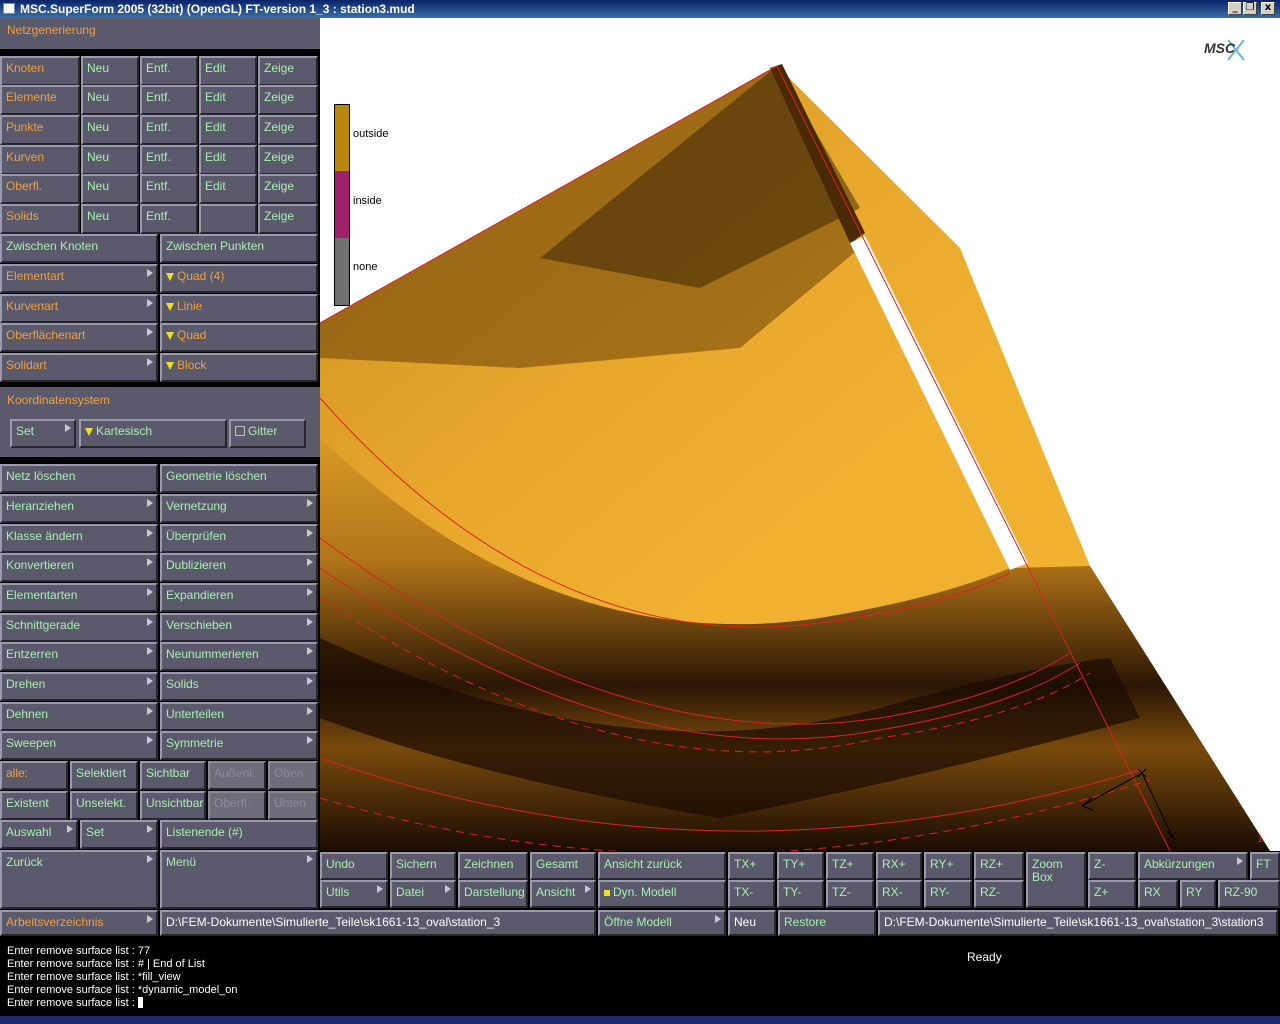 The height and width of the screenshot is (1024, 1280). Describe the element at coordinates (79, 745) in the screenshot. I see `sweep-button: Sweepen` at that location.